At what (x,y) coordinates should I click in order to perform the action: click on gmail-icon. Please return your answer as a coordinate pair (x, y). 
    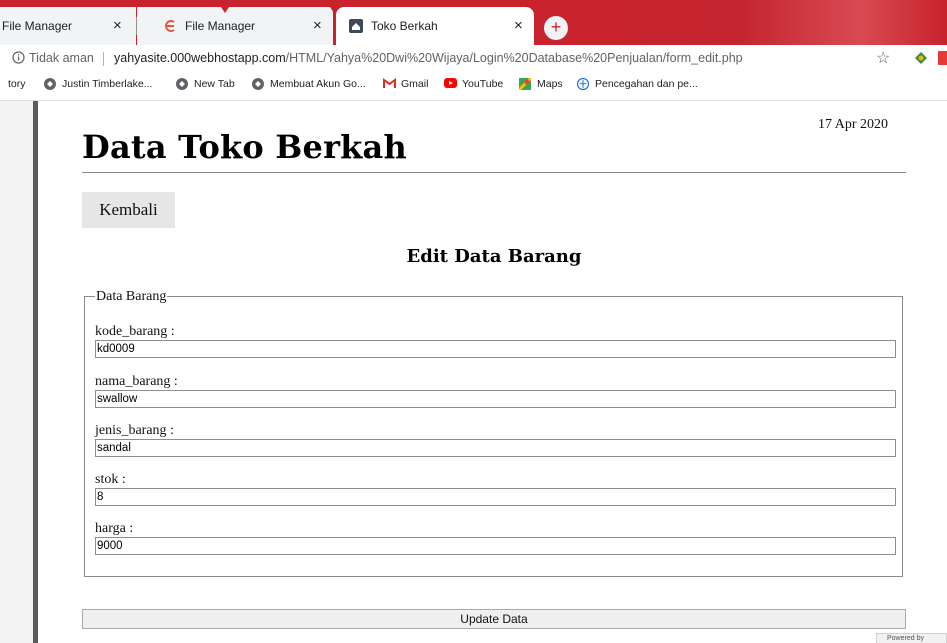
    Looking at the image, I should click on (389, 84).